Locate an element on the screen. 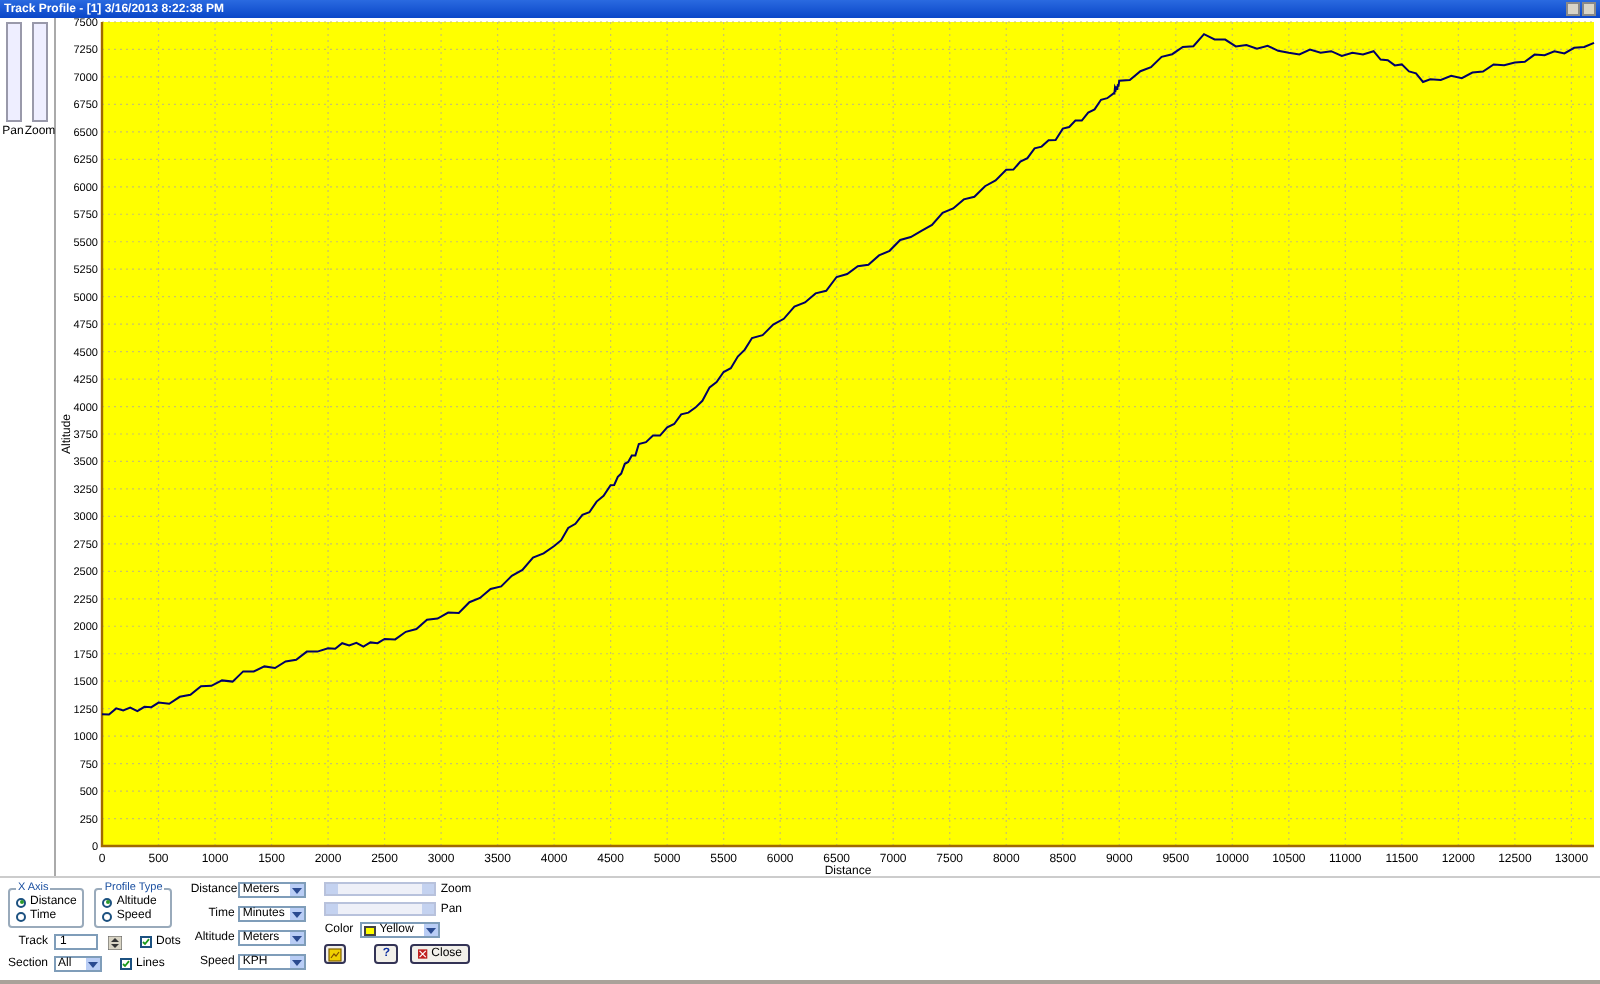 This screenshot has height=984, width=1600. image-button is located at coordinates (335, 954).